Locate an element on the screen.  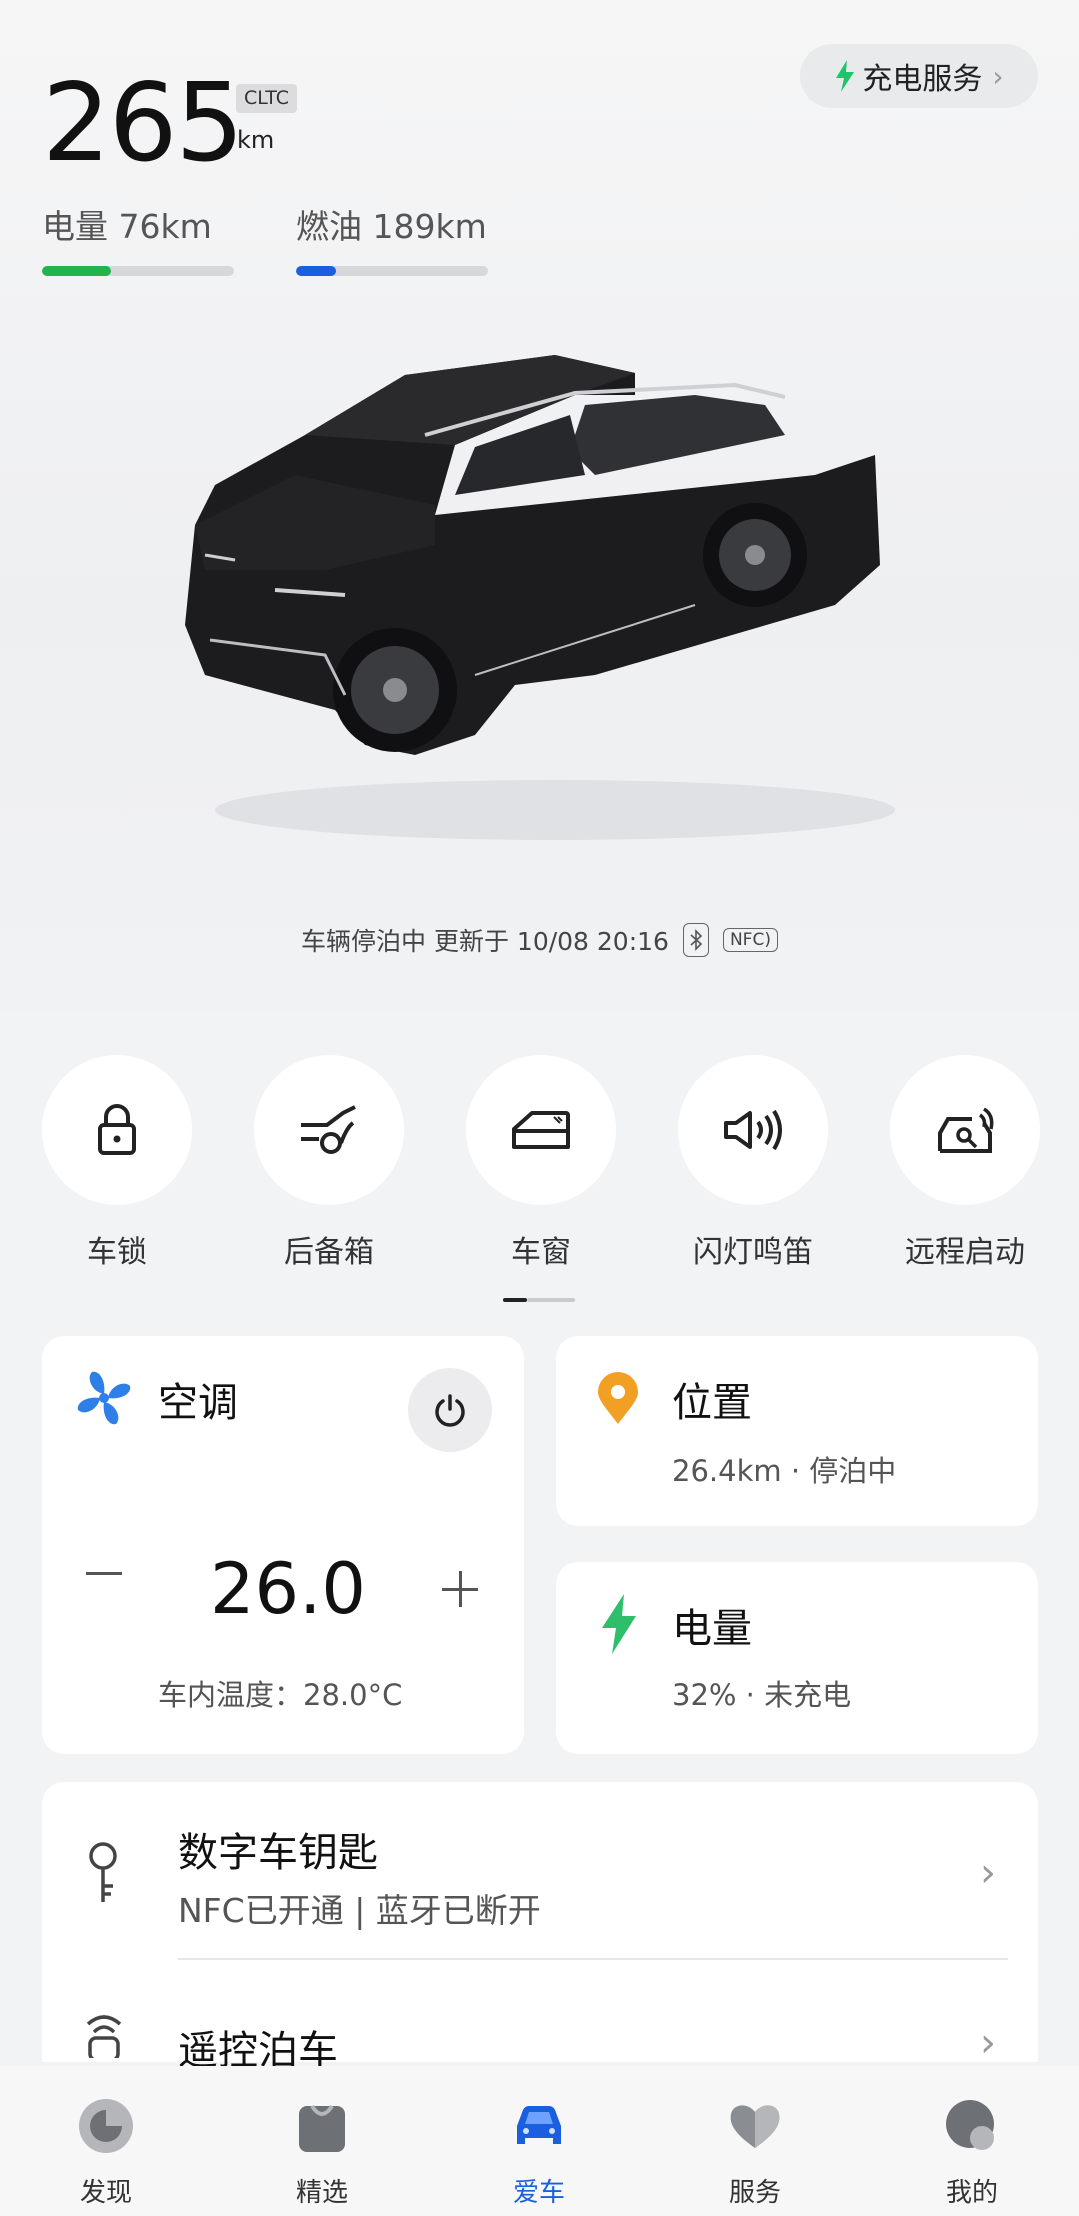
charge-service-button: 充电服务 › is located at coordinates (919, 76).